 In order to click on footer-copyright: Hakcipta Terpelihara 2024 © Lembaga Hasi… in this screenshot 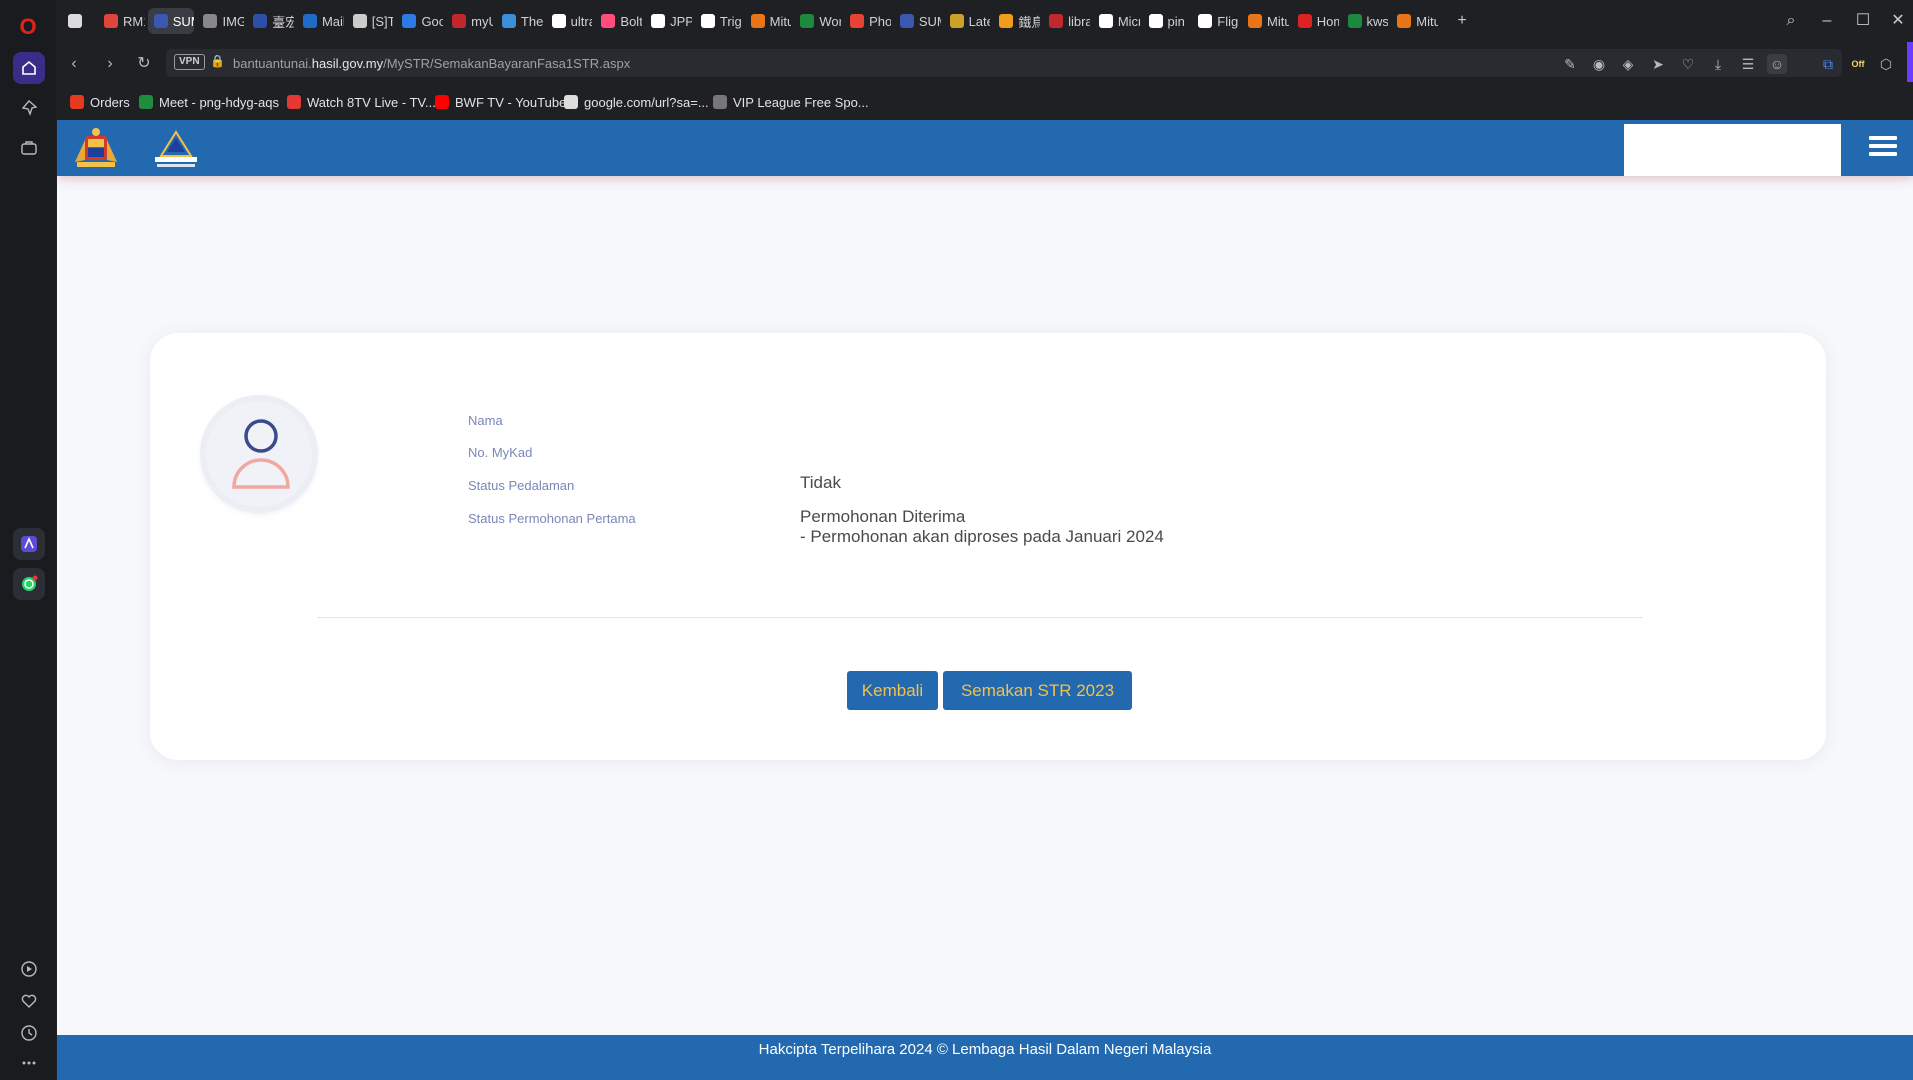, I will do `click(985, 1049)`.